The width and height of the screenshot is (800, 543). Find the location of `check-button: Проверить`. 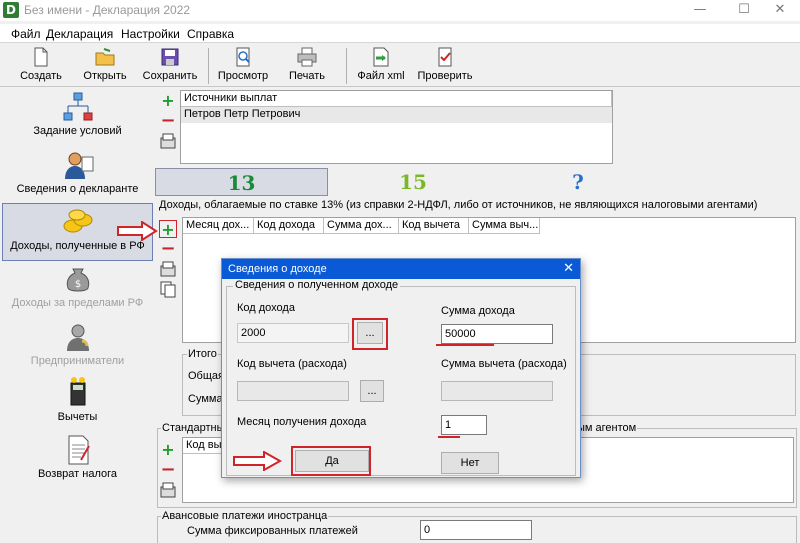

check-button: Проверить is located at coordinates (445, 66).